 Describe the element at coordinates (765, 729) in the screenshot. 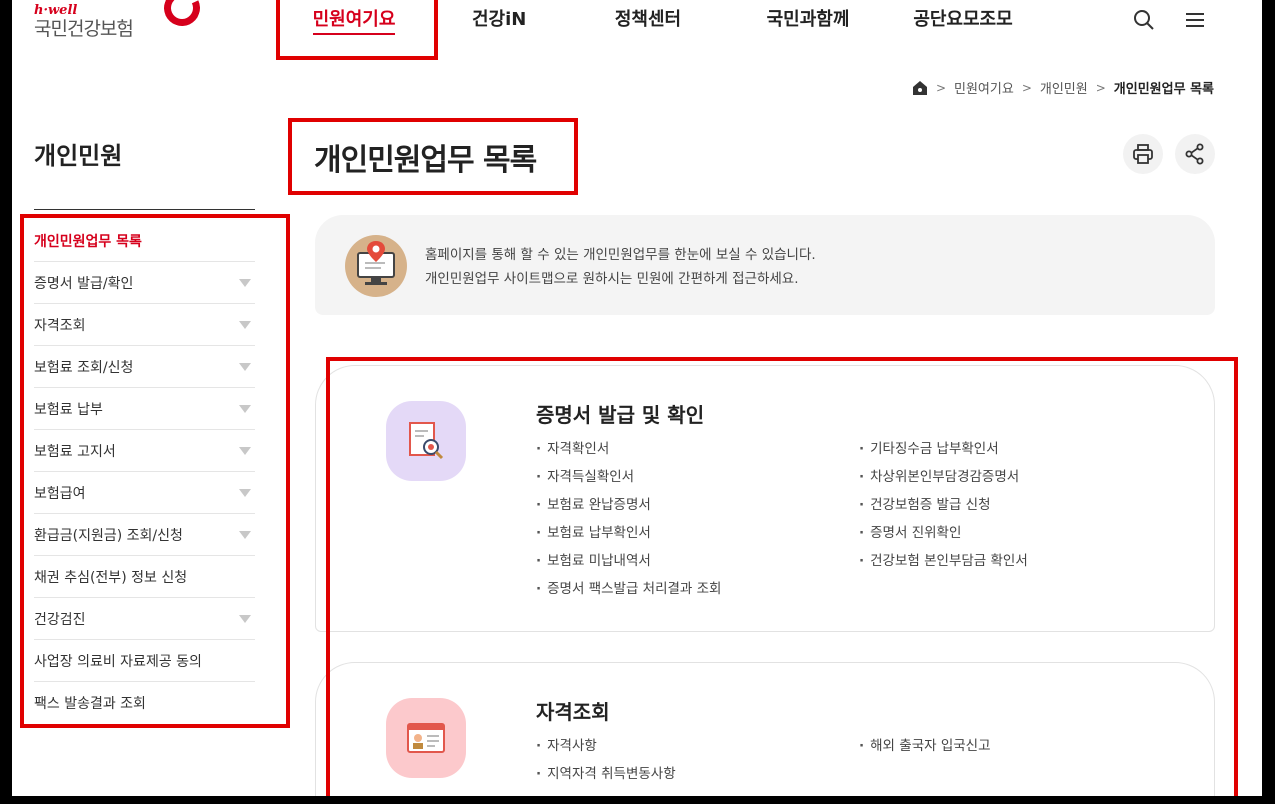

I see `service-card-eligibility: 자격조회 자격사항 지역자격 취득변동사항 해외 출국자 입국신고` at that location.